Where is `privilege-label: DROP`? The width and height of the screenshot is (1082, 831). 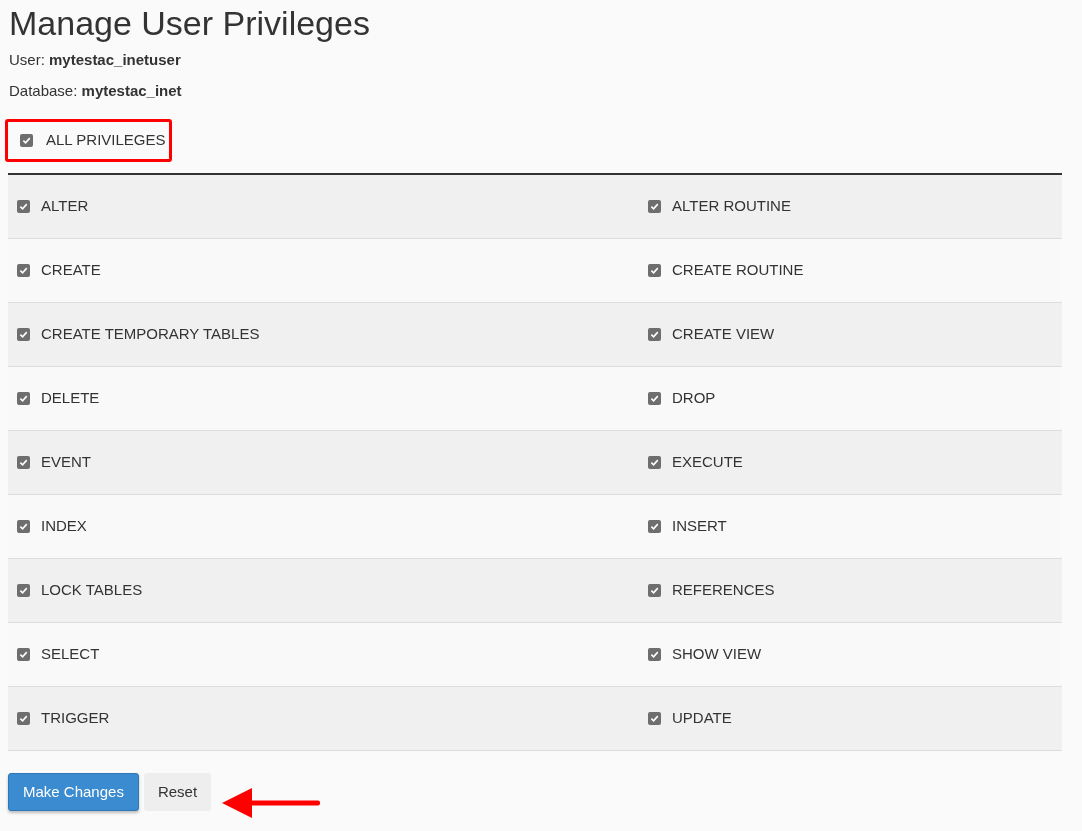
privilege-label: DROP is located at coordinates (694, 398).